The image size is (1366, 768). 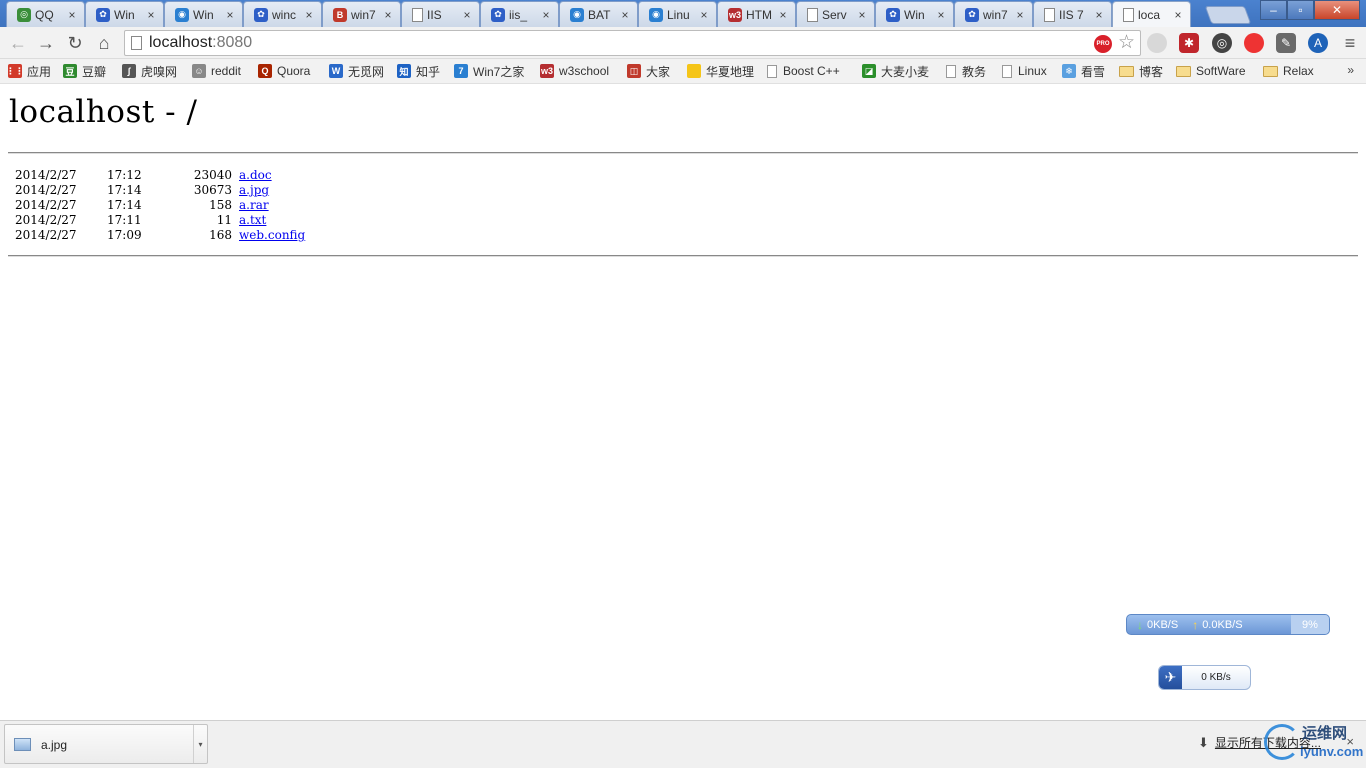 What do you see at coordinates (216, 71) in the screenshot?
I see `bookmark-3: ☺ reddit` at bounding box center [216, 71].